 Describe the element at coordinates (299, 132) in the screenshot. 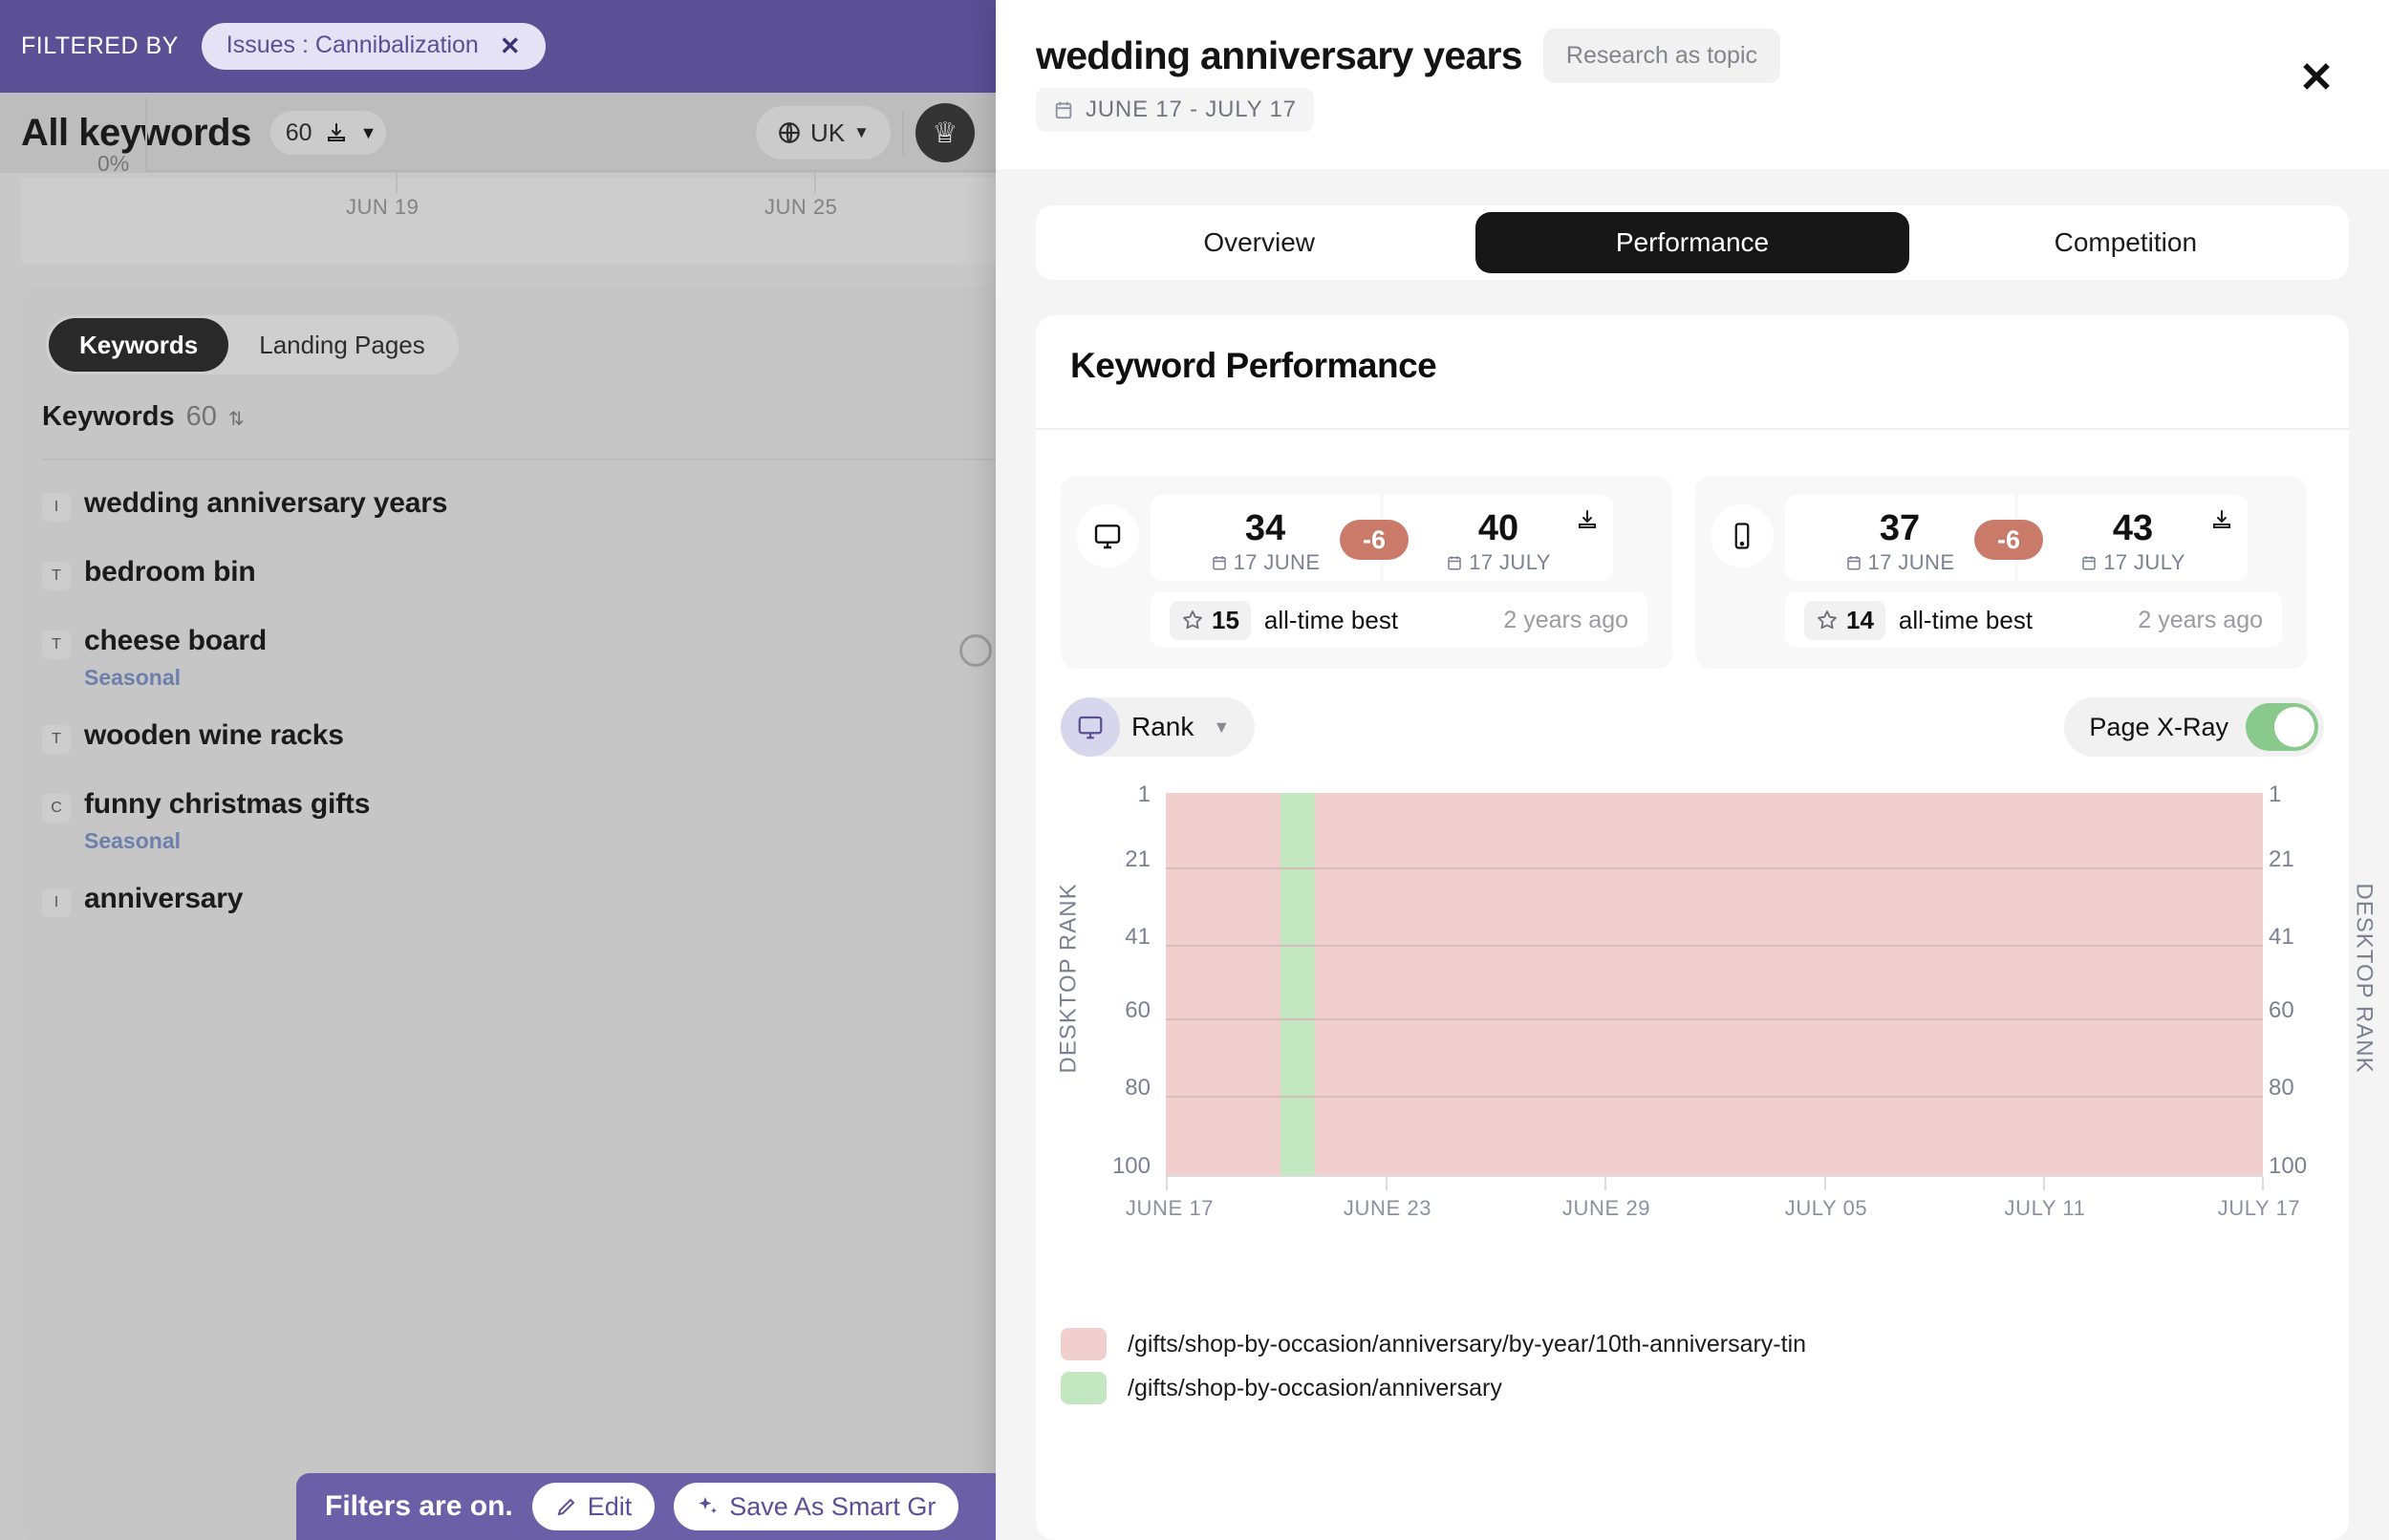

I see `keyword-count: 60` at that location.